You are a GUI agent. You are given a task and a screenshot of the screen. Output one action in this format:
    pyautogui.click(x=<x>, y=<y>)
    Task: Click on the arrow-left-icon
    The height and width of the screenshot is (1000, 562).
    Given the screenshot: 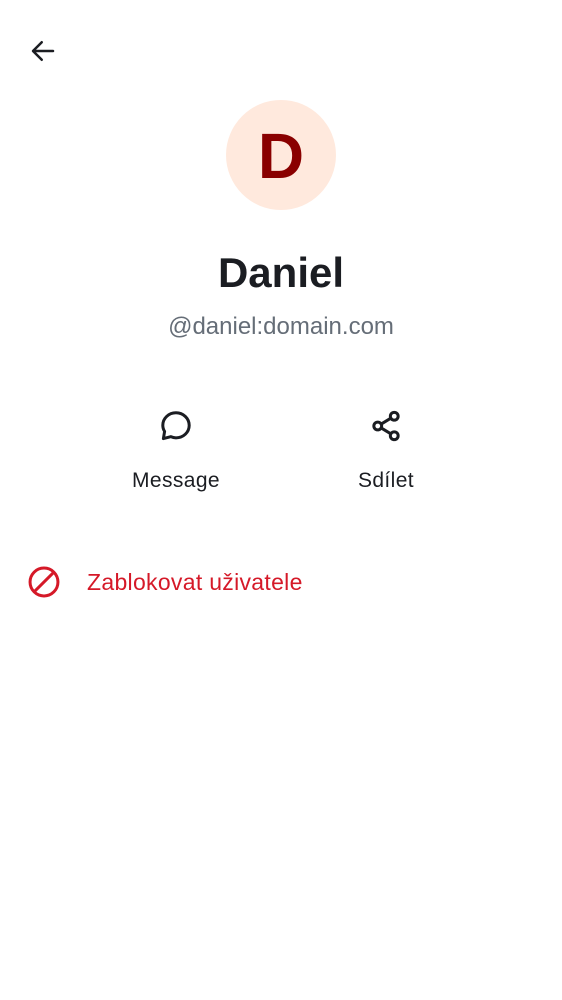 What is the action you would take?
    pyautogui.click(x=43, y=51)
    